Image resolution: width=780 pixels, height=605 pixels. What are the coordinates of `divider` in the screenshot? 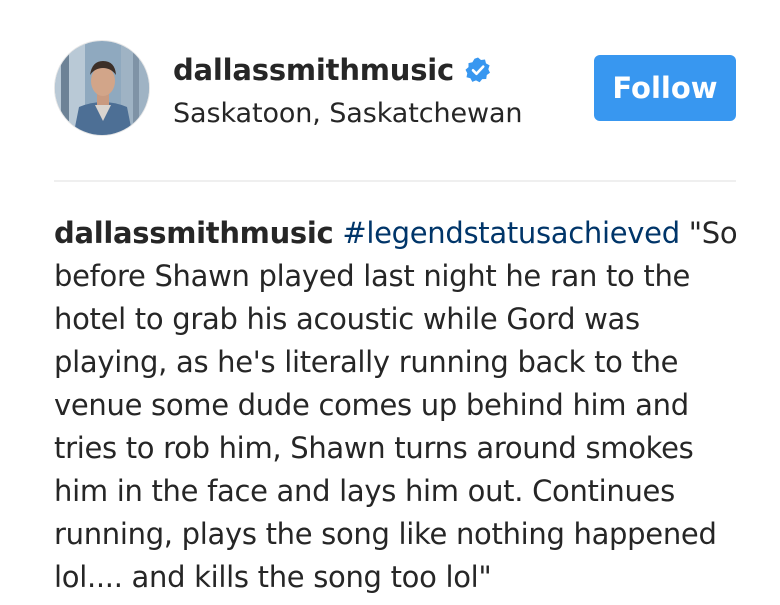 It's located at (395, 181).